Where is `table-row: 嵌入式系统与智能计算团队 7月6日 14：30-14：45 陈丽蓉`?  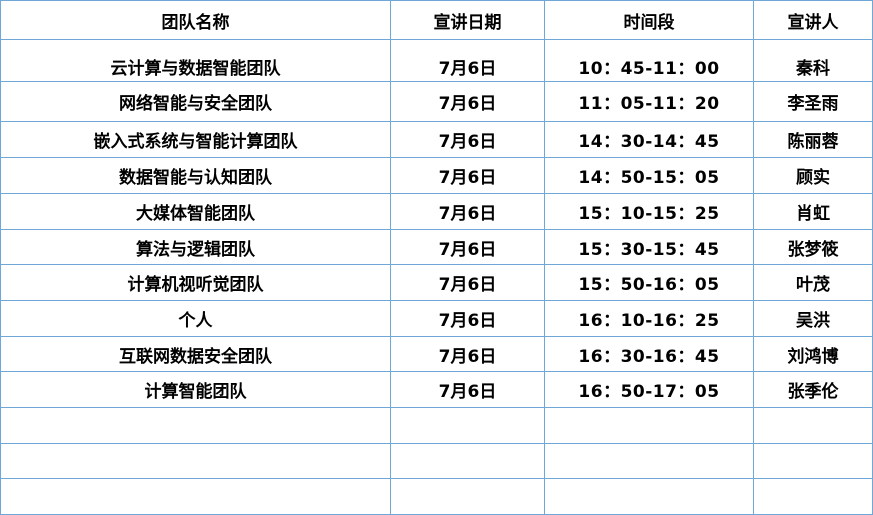 table-row: 嵌入式系统与智能计算团队 7月6日 14：30-14：45 陈丽蓉 is located at coordinates (436, 140).